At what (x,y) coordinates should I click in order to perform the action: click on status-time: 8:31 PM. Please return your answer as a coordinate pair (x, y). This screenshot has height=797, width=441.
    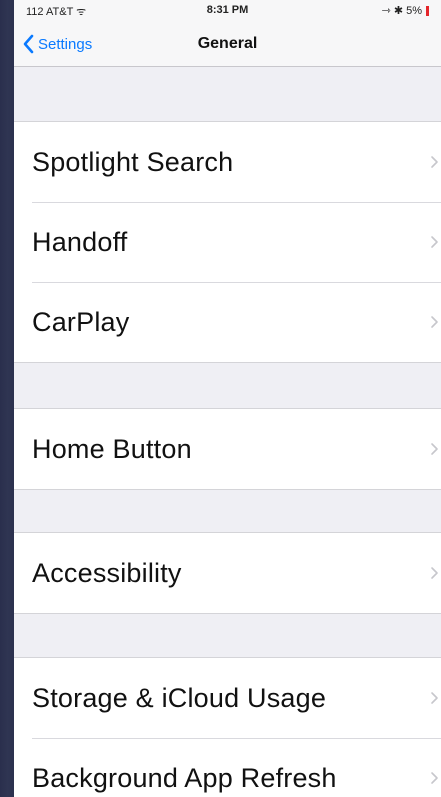
    Looking at the image, I should click on (227, 10).